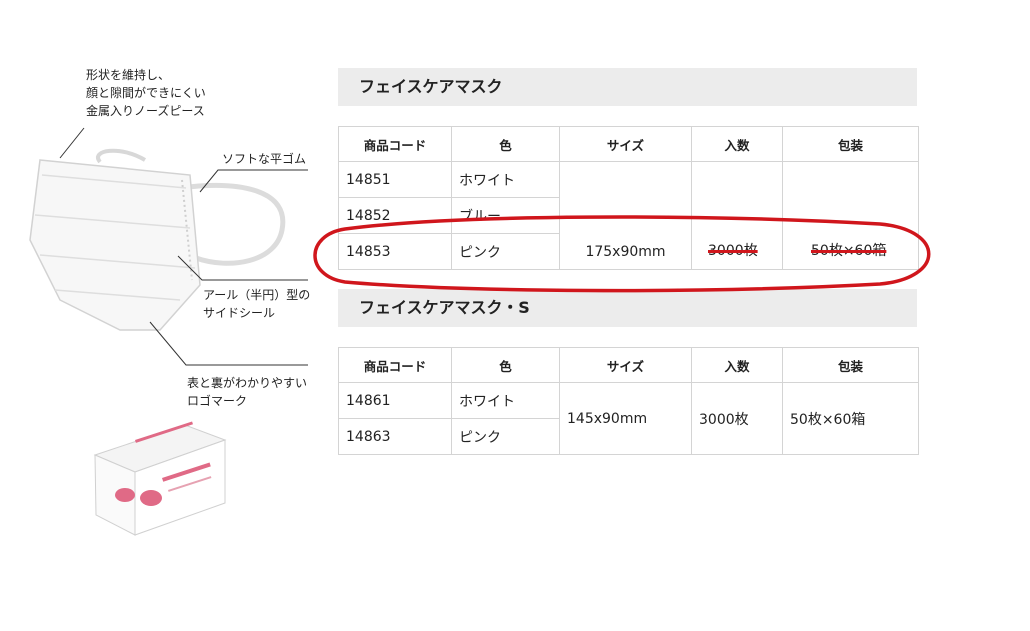 This screenshot has height=631, width=1030. What do you see at coordinates (247, 392) in the screenshot?
I see `callout-logo-mark: 表と裏がわかりやすい ロゴマーク` at bounding box center [247, 392].